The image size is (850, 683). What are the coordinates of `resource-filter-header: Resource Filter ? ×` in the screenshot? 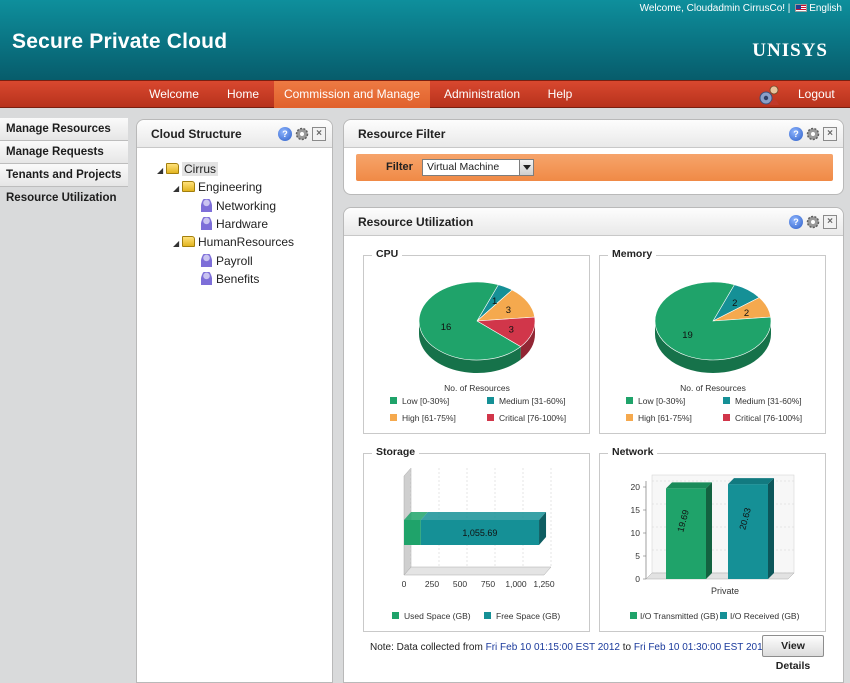 It's located at (593, 134).